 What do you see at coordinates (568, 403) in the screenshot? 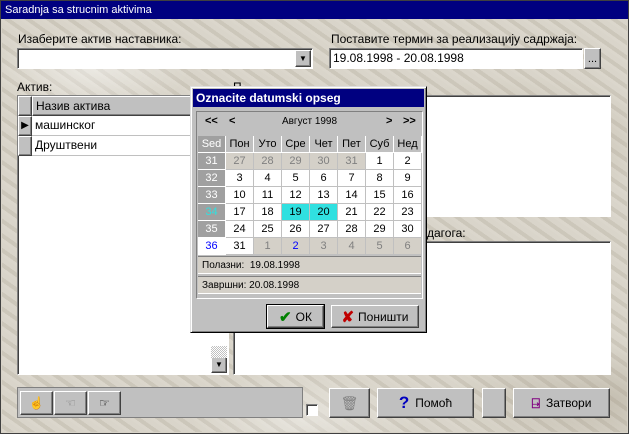
I see `close-button-label: Затвори` at bounding box center [568, 403].